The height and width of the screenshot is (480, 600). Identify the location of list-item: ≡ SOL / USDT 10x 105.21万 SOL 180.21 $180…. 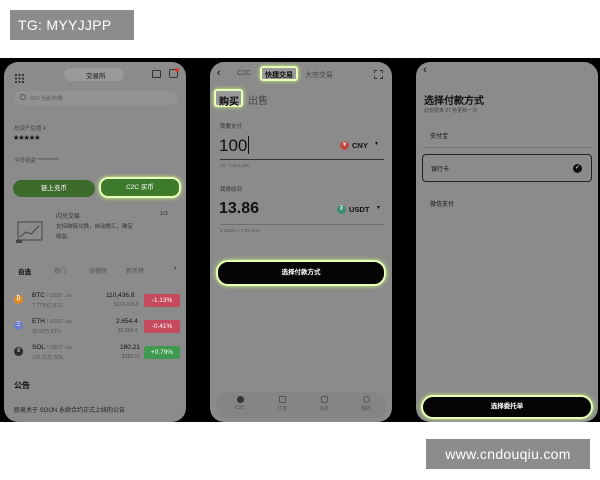
(98, 354).